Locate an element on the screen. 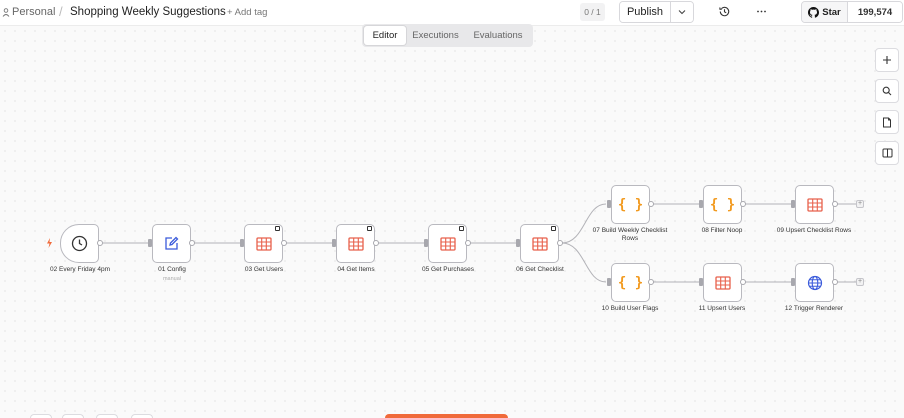 Image resolution: width=904 pixels, height=418 pixels. node-label: 01 Config is located at coordinates (172, 269).